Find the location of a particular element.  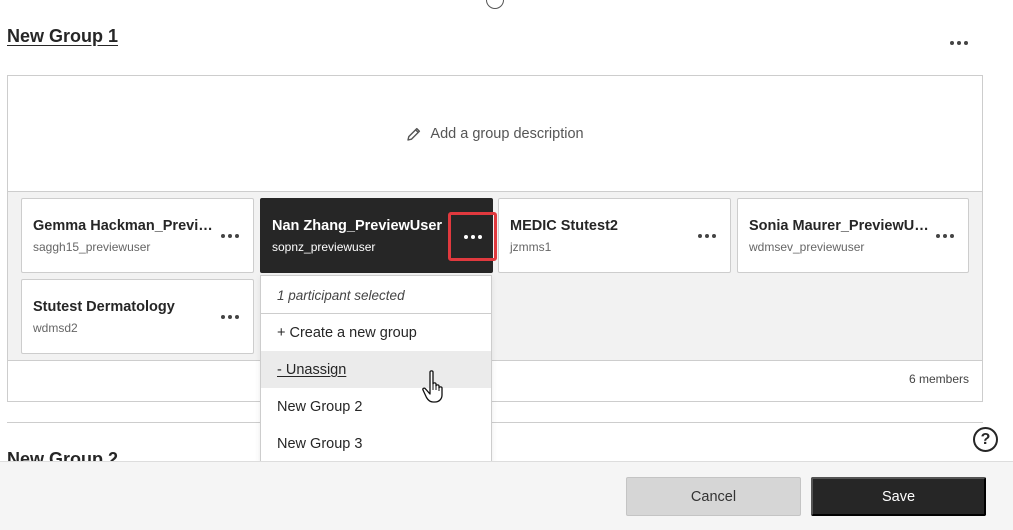

help-icon: ? is located at coordinates (985, 439).